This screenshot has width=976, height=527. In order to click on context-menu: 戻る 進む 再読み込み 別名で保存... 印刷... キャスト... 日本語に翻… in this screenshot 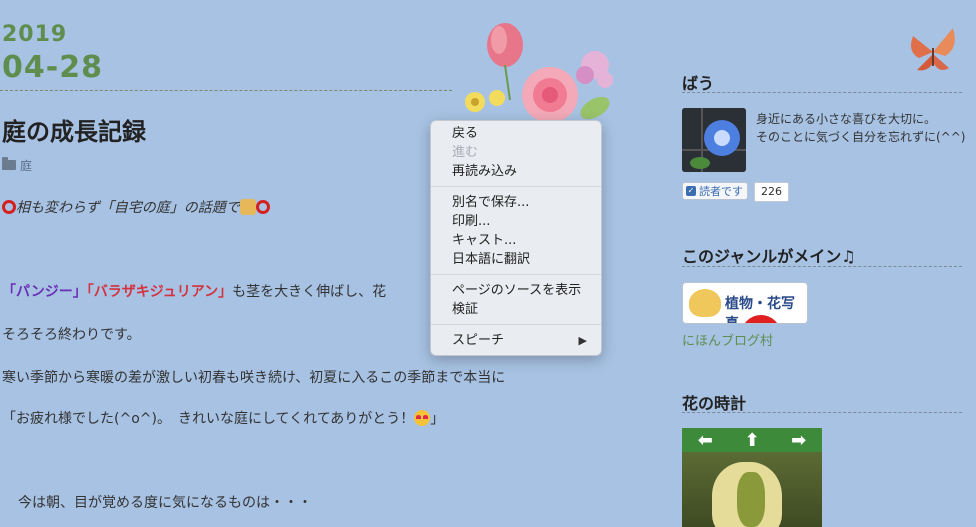, I will do `click(516, 238)`.